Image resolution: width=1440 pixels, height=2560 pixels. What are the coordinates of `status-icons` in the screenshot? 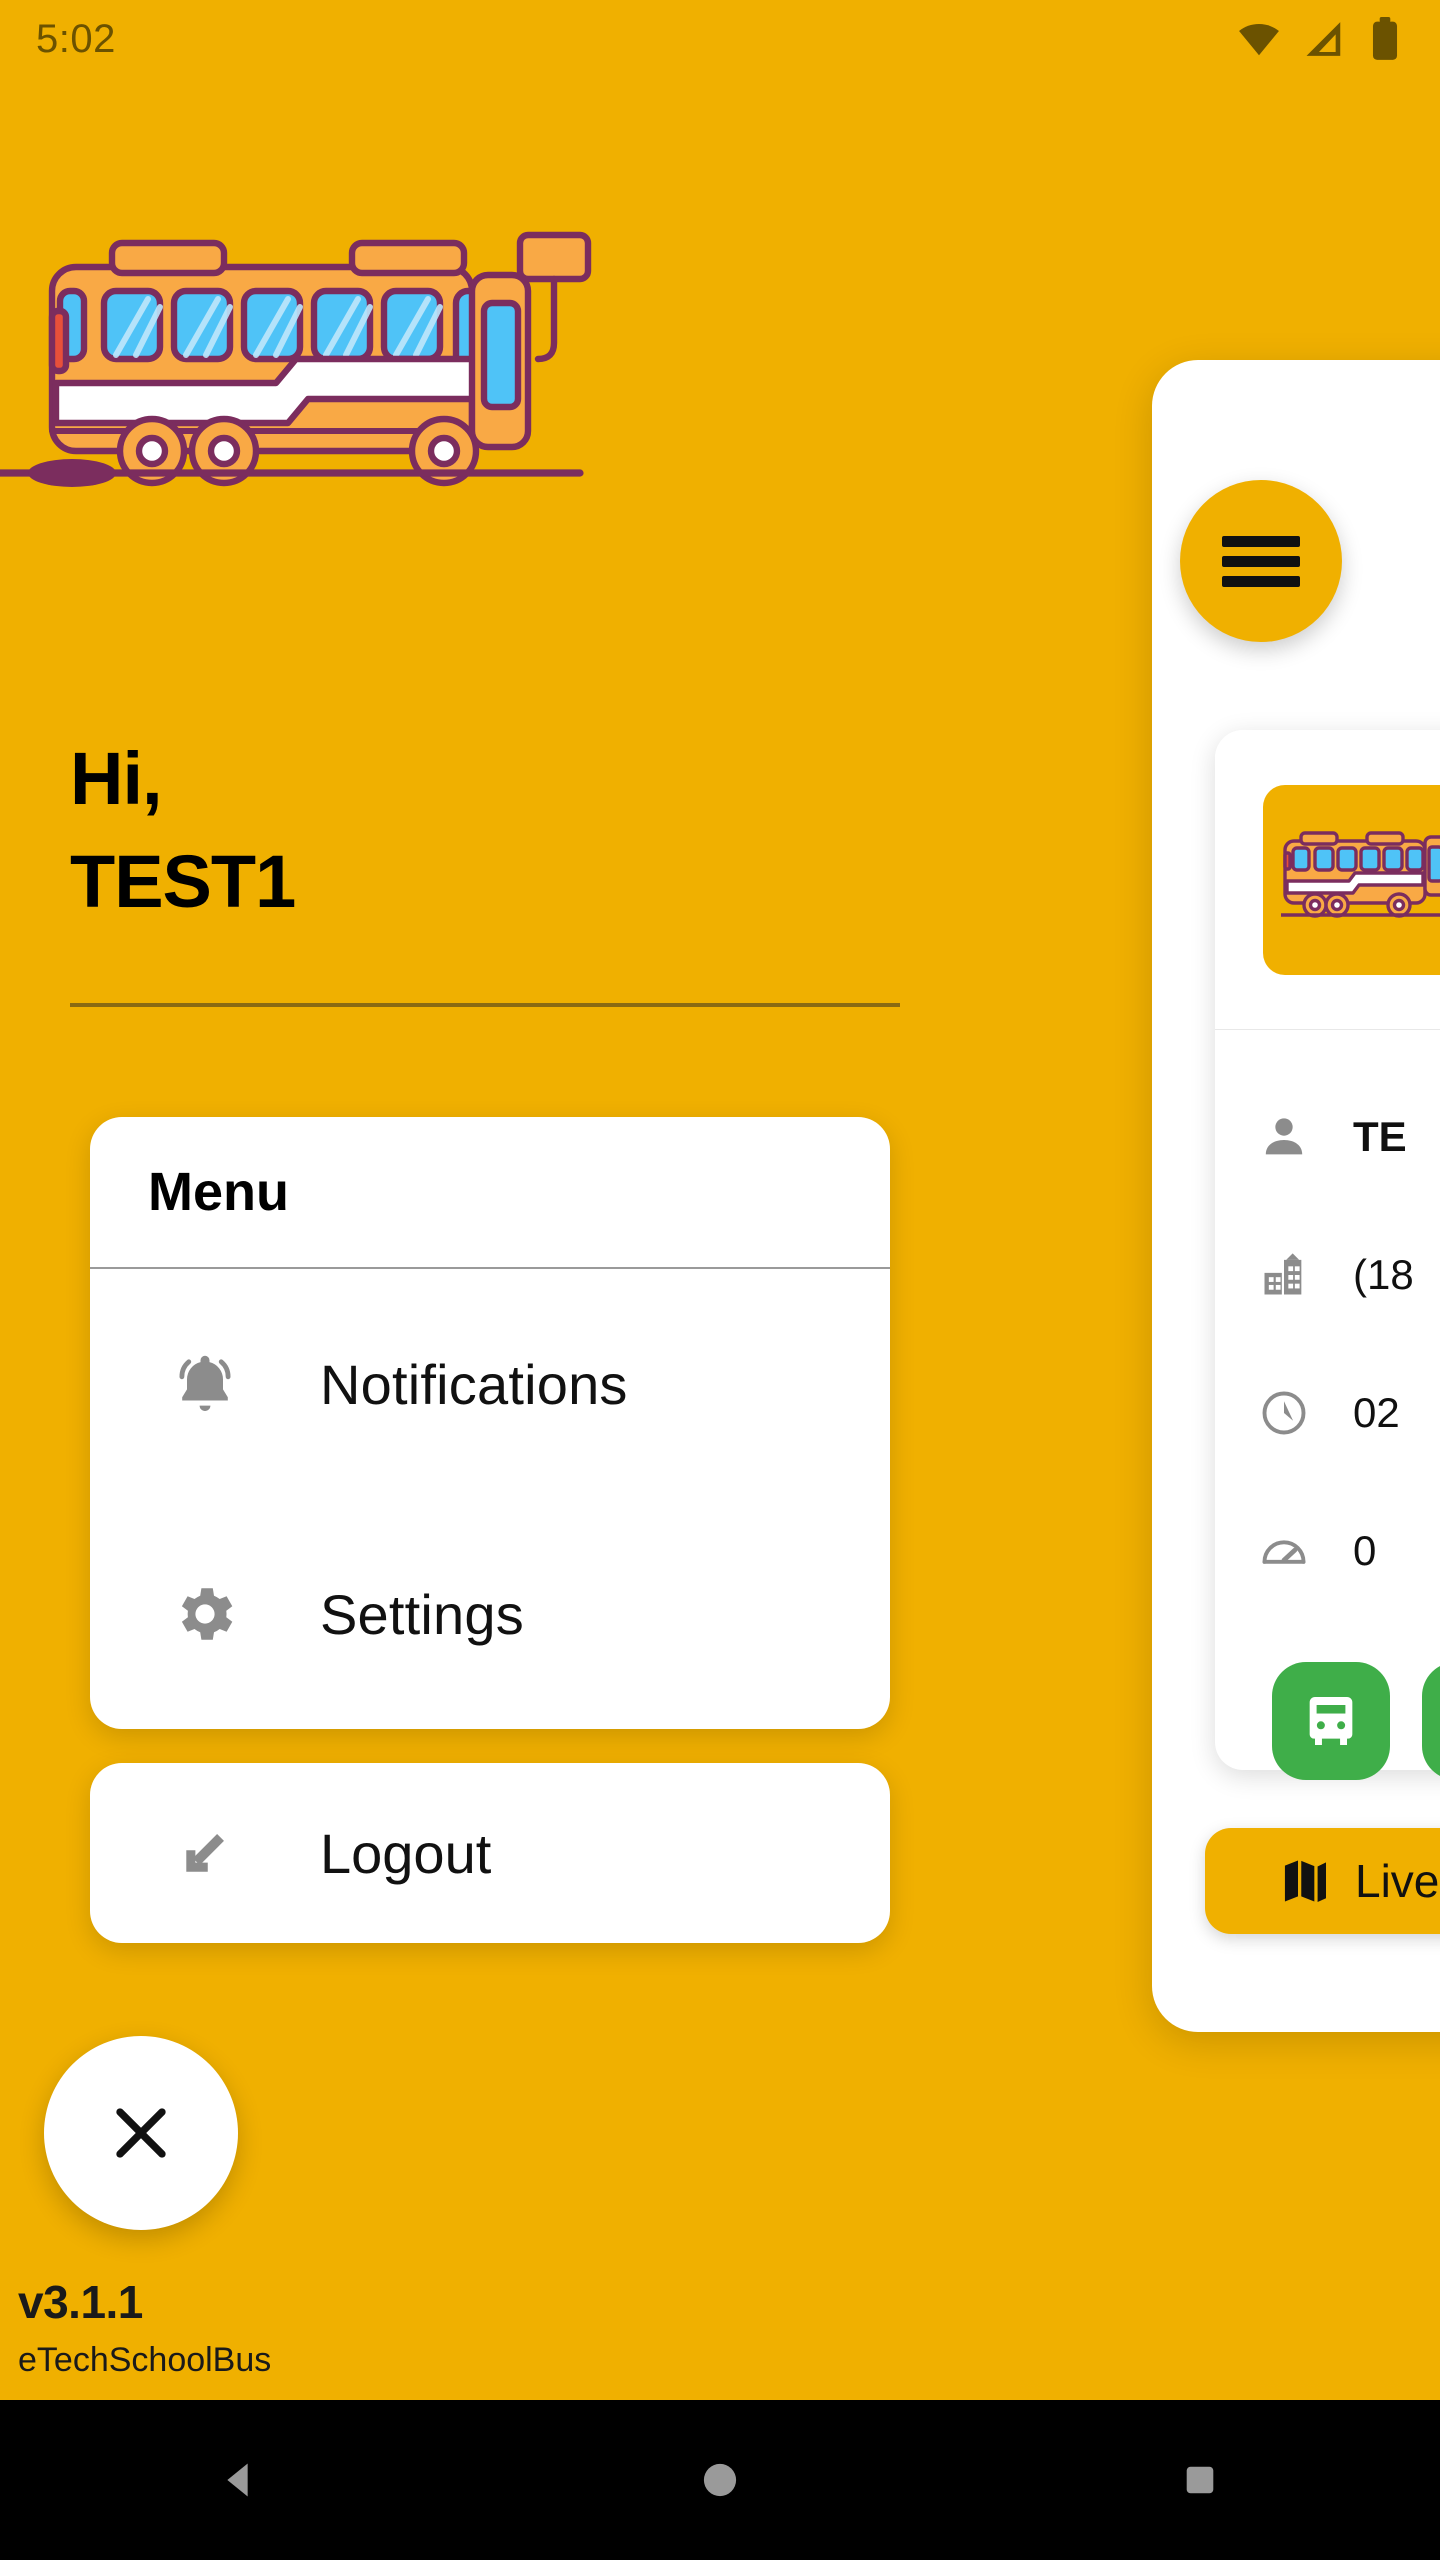 It's located at (1321, 39).